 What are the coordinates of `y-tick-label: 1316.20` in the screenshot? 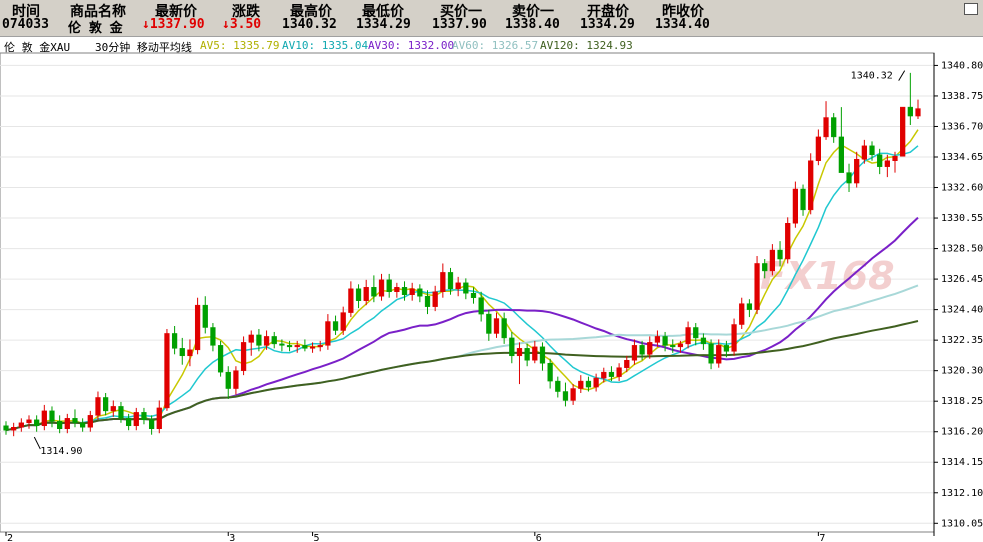 It's located at (962, 432).